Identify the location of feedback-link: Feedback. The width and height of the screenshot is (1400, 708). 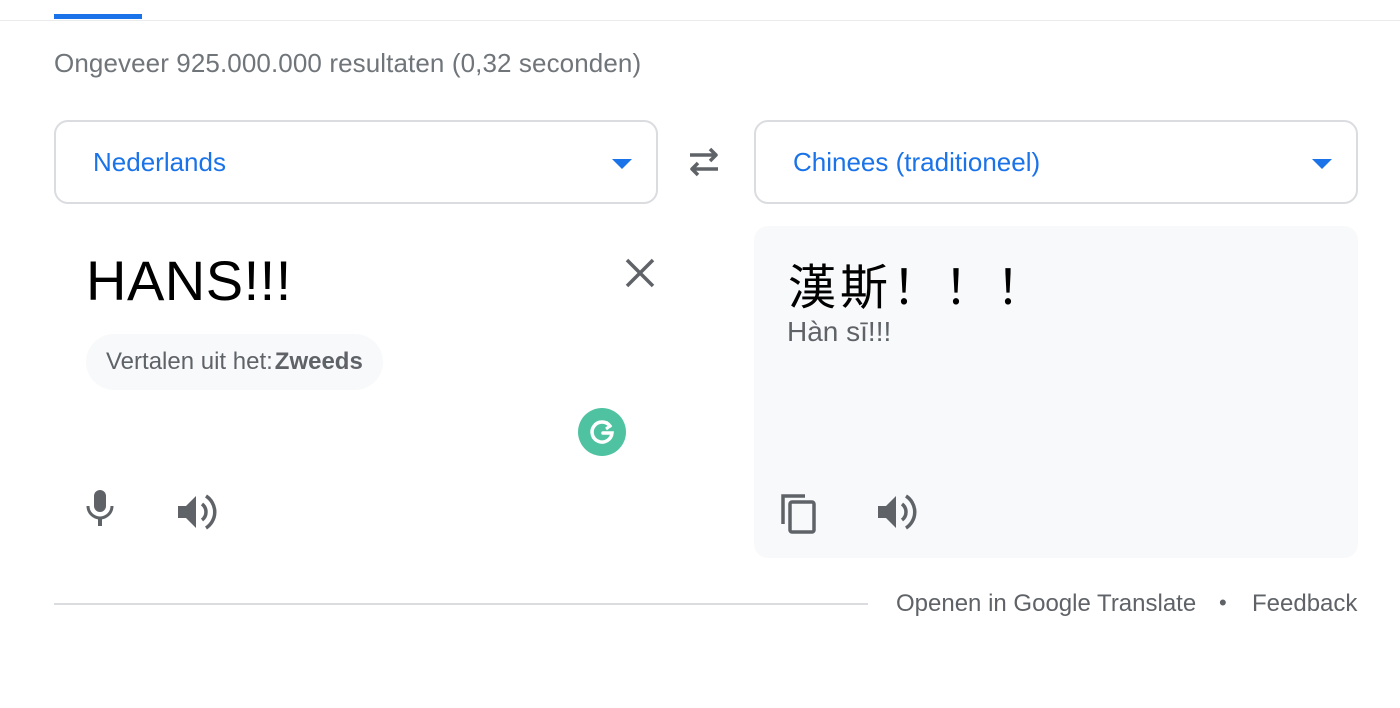
(1304, 604).